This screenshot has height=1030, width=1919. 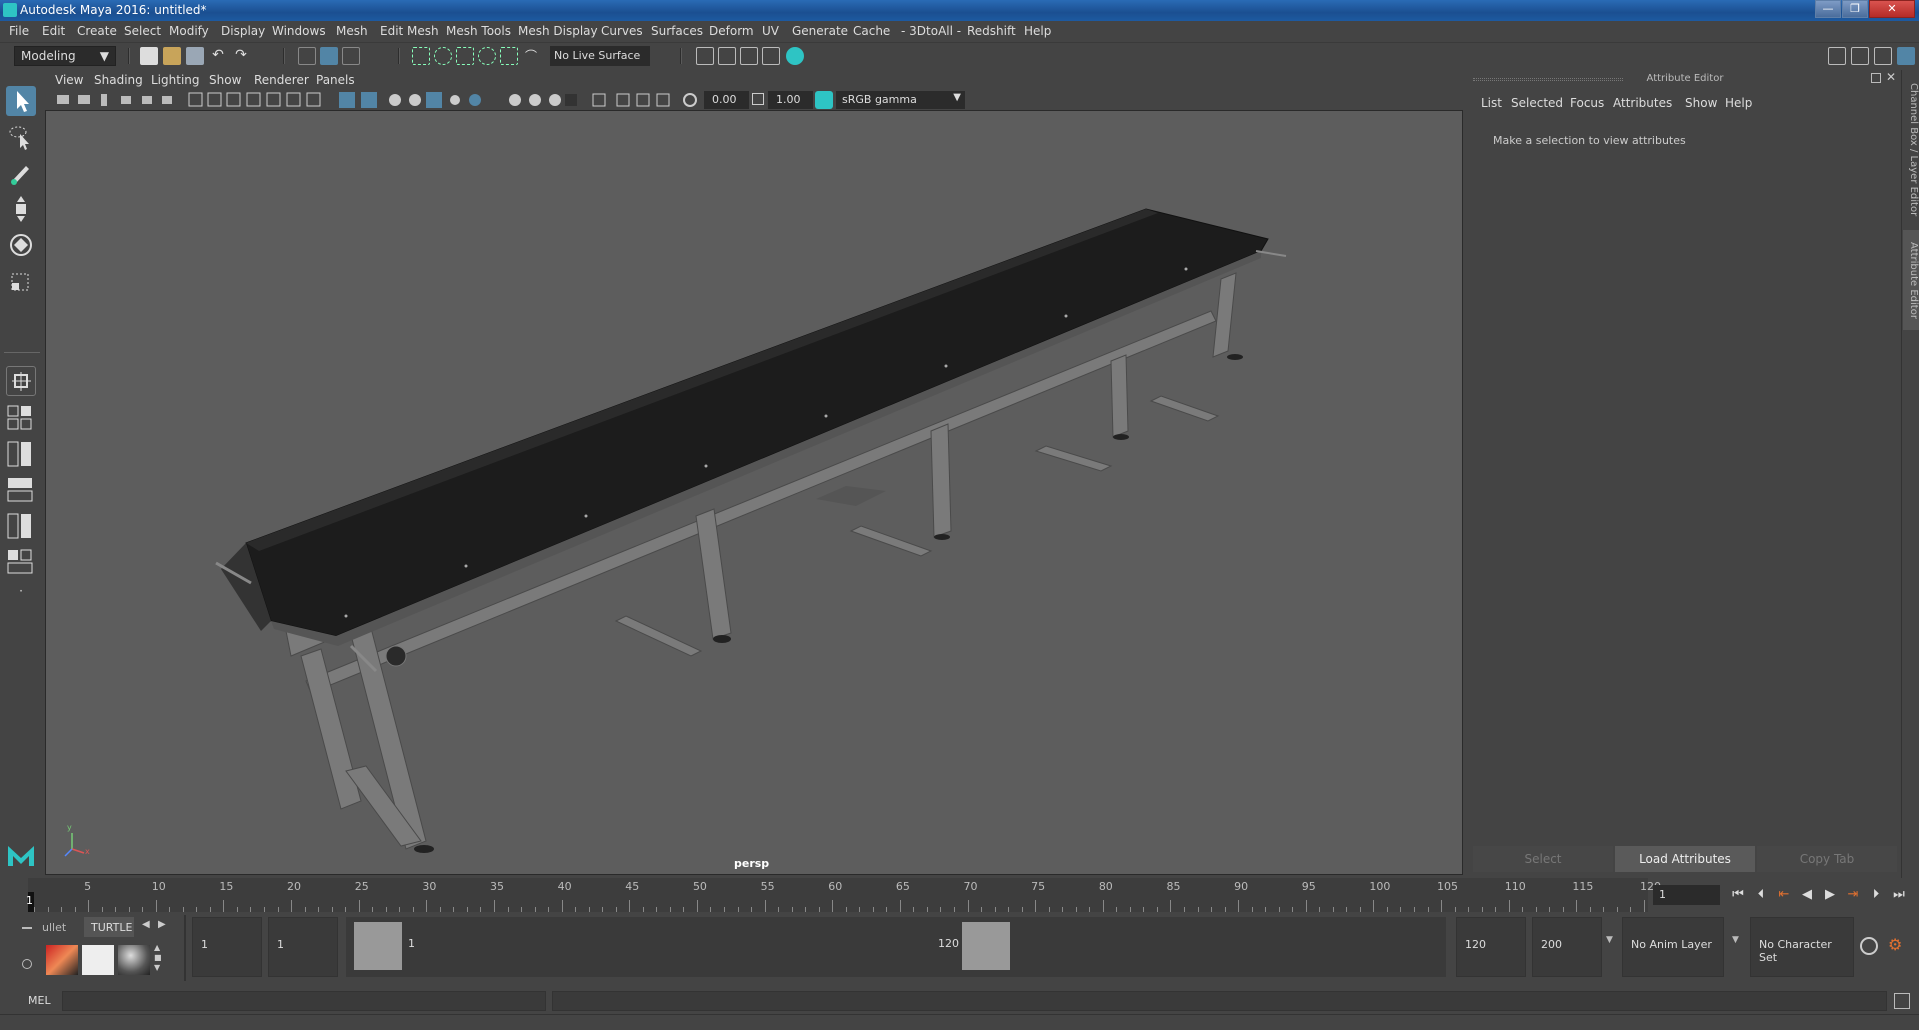 What do you see at coordinates (21, 209) in the screenshot?
I see `move-tool-icon` at bounding box center [21, 209].